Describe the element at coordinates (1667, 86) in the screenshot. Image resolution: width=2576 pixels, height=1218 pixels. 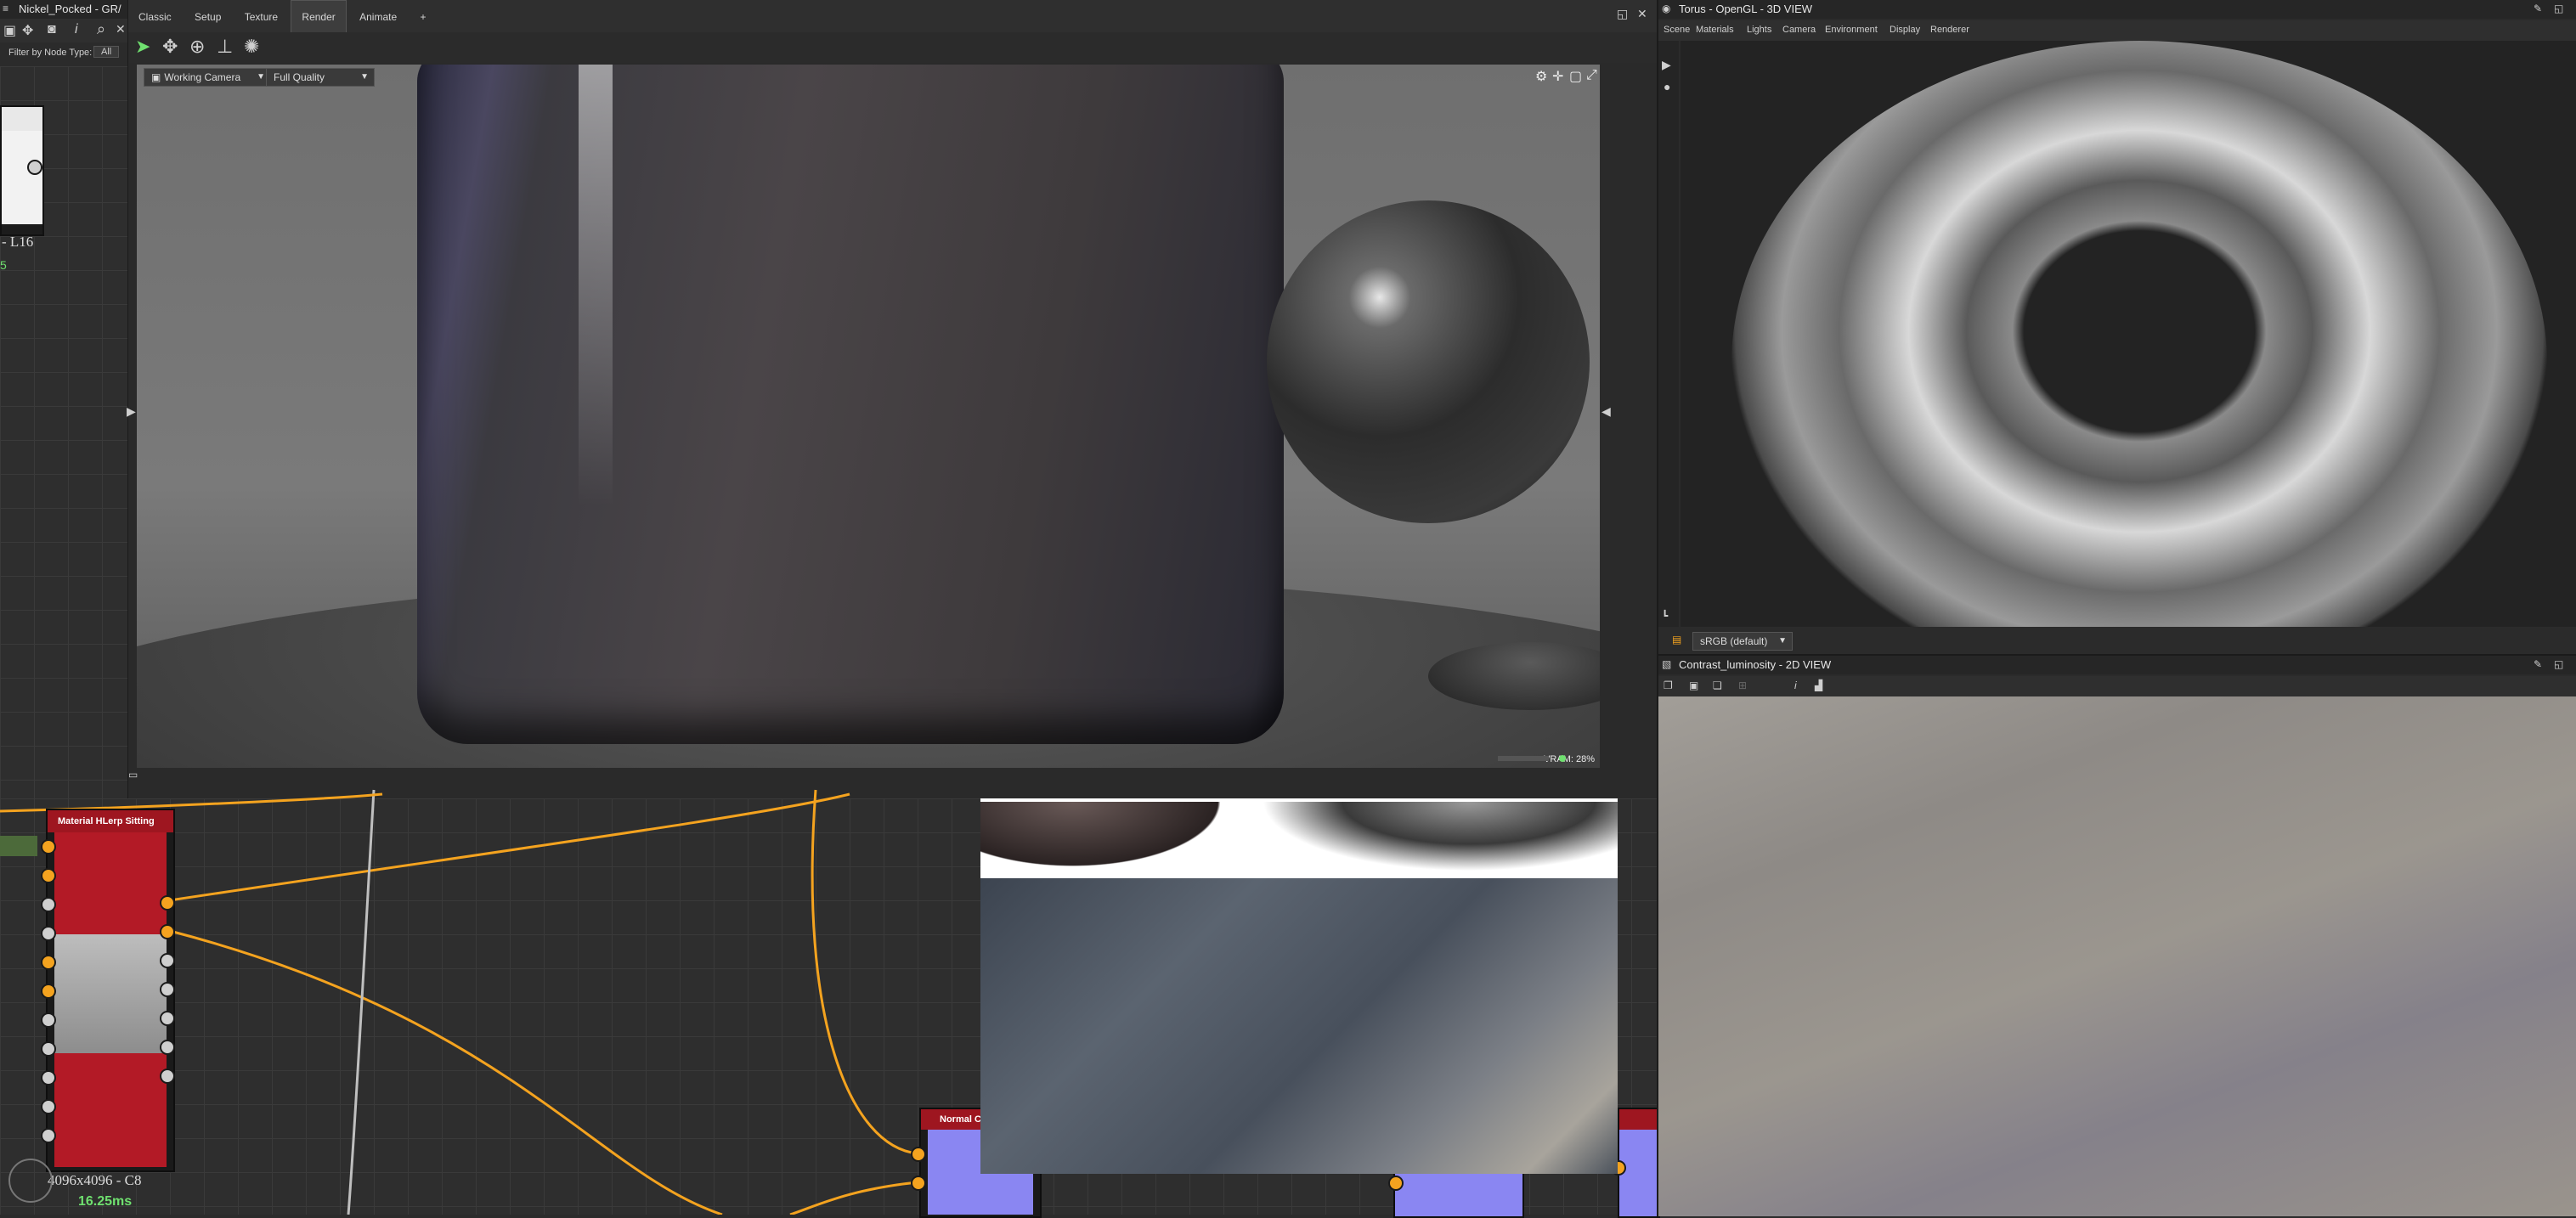
I see `light-bulb-icon: ●` at that location.